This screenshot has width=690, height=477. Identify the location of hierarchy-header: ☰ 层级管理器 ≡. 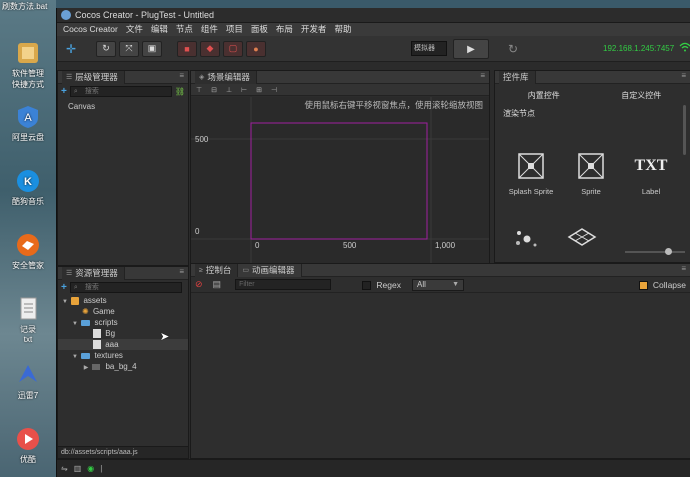
(123, 77).